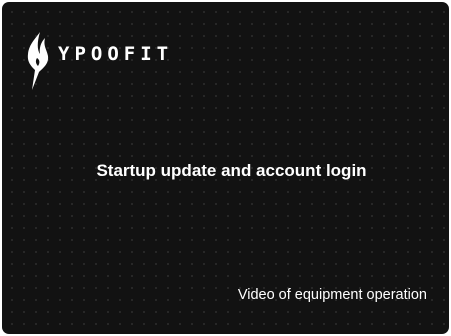 This screenshot has height=336, width=451. I want to click on page-title: Startup update and account login, so click(231, 170).